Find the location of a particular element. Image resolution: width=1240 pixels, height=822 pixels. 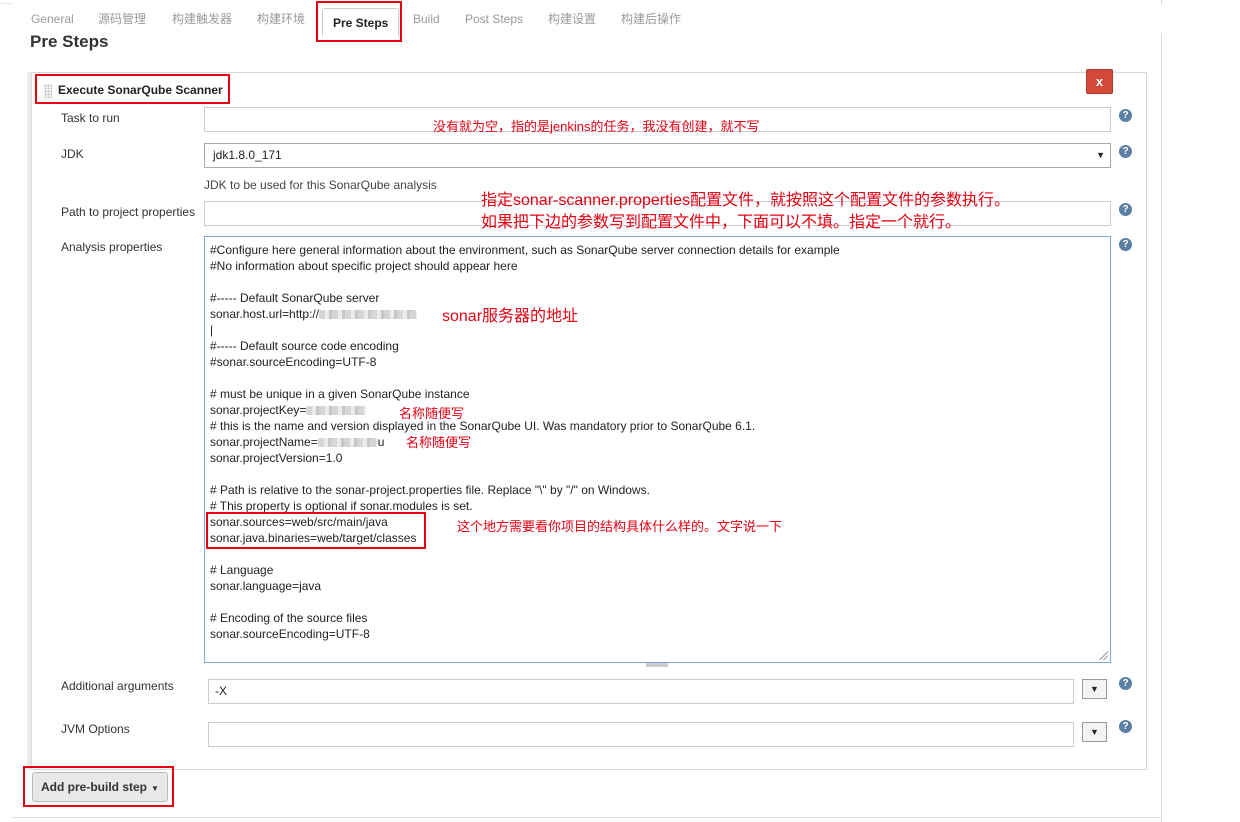

jdk-select: jdk1.8.0_171 ▼ is located at coordinates (657, 155).